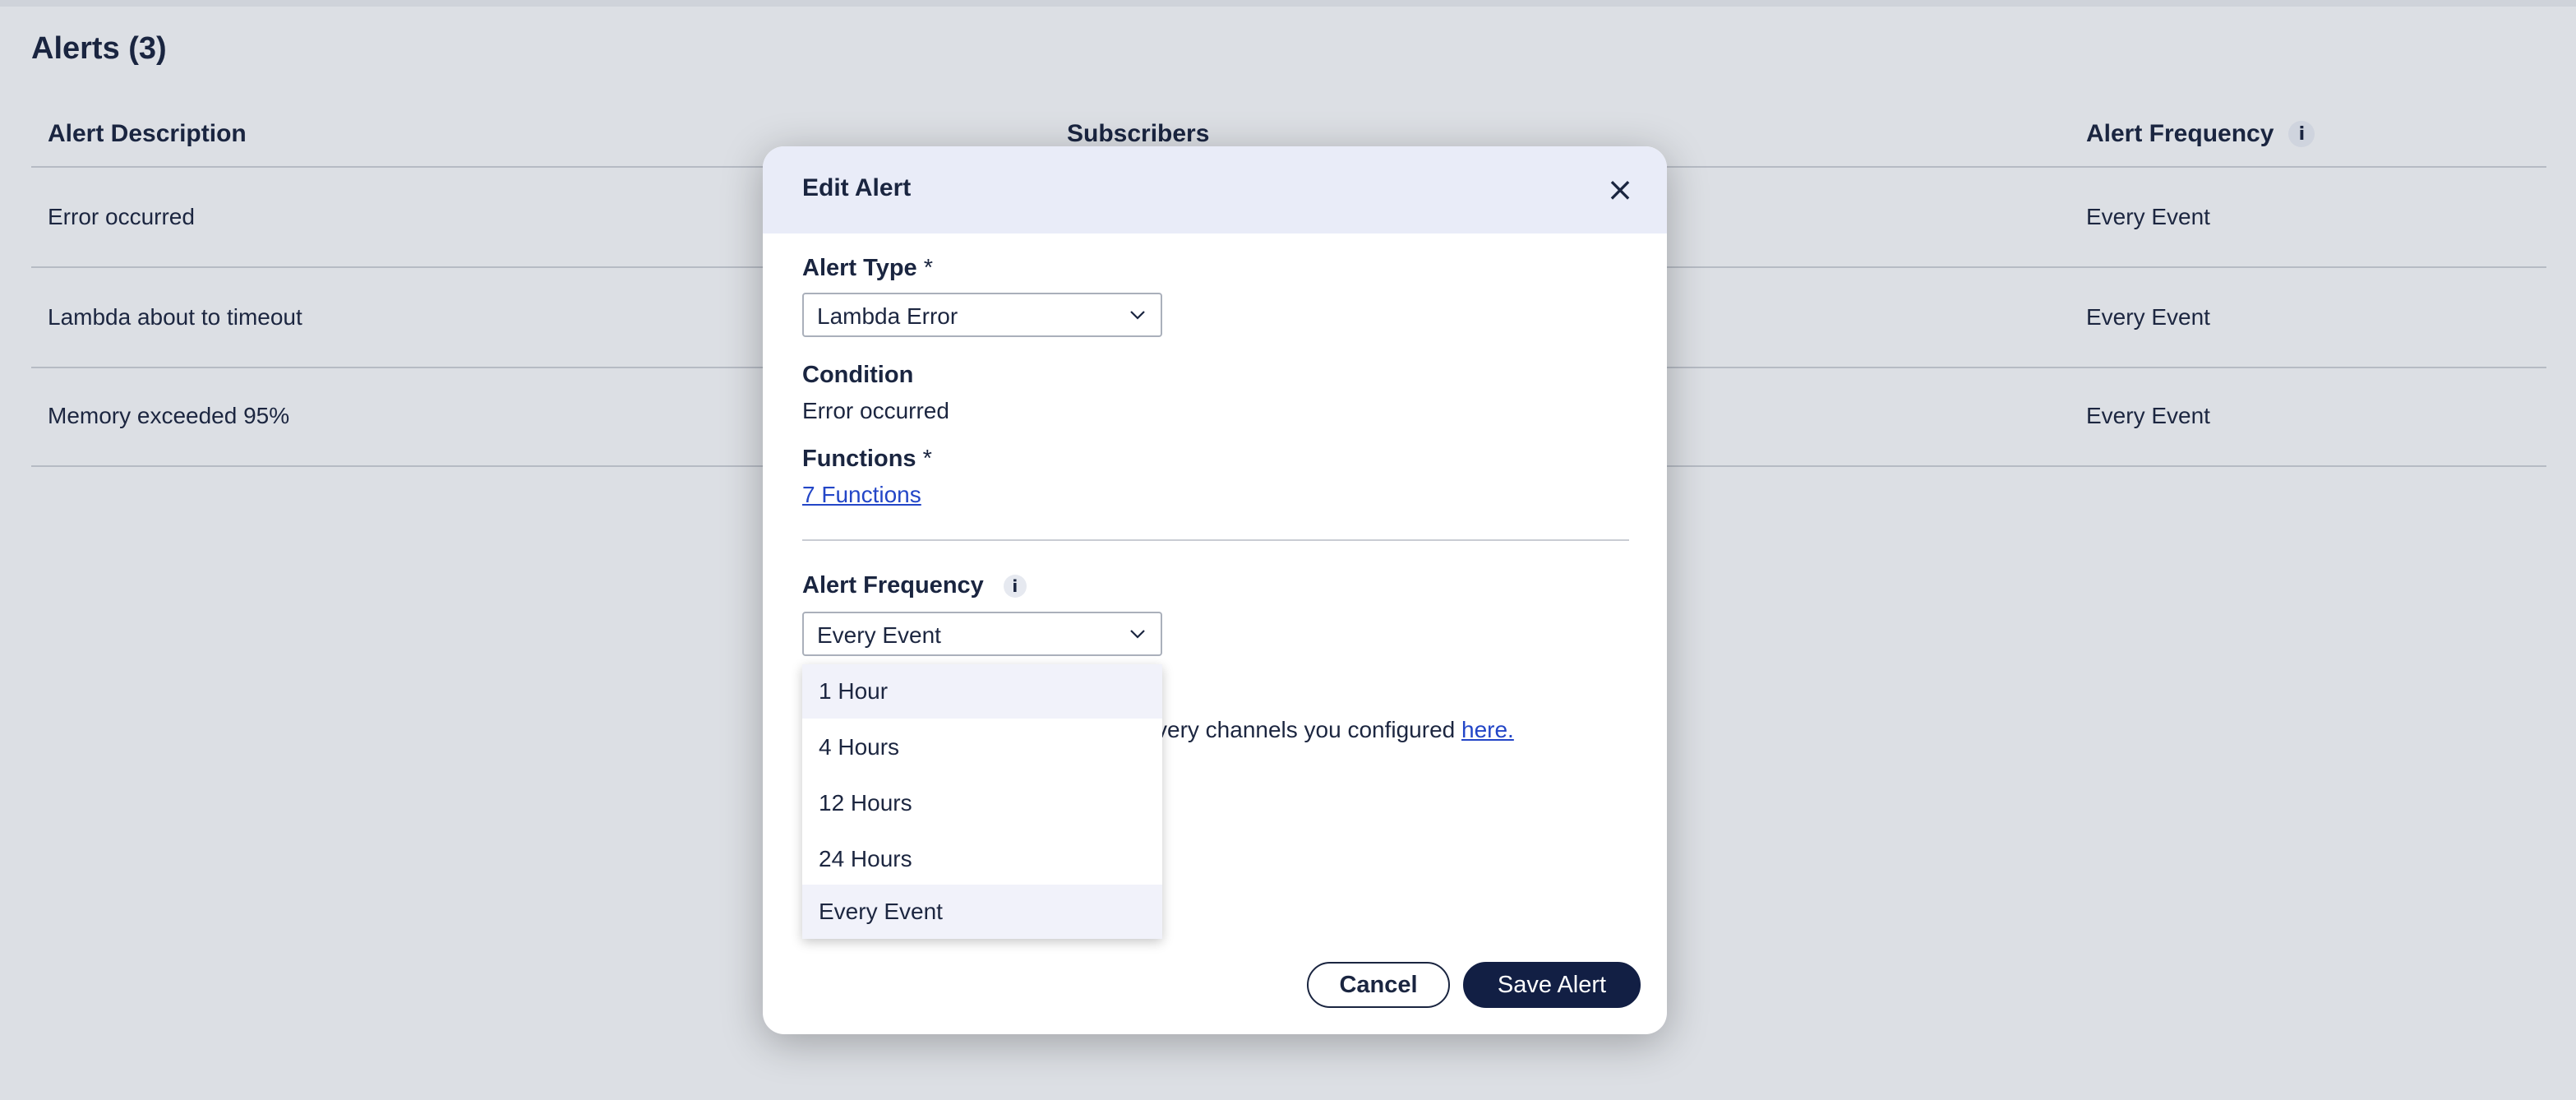 The width and height of the screenshot is (2576, 1100). I want to click on option-1-hour: 1 Hour, so click(982, 691).